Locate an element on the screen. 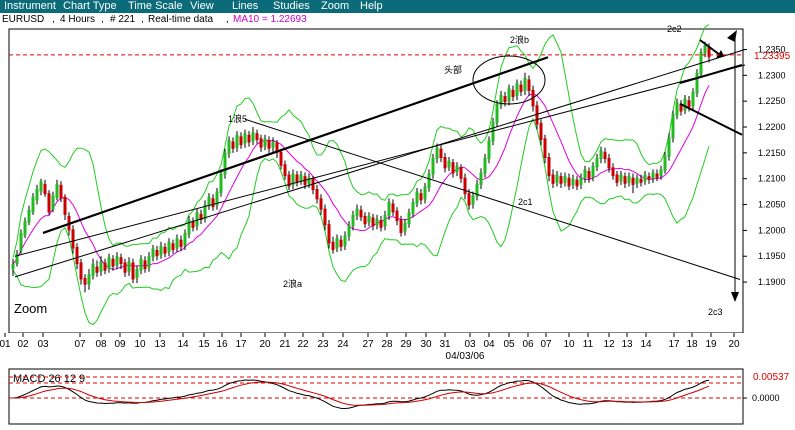 This screenshot has height=430, width=795. macd-zero-label: 0.0000 is located at coordinates (766, 398).